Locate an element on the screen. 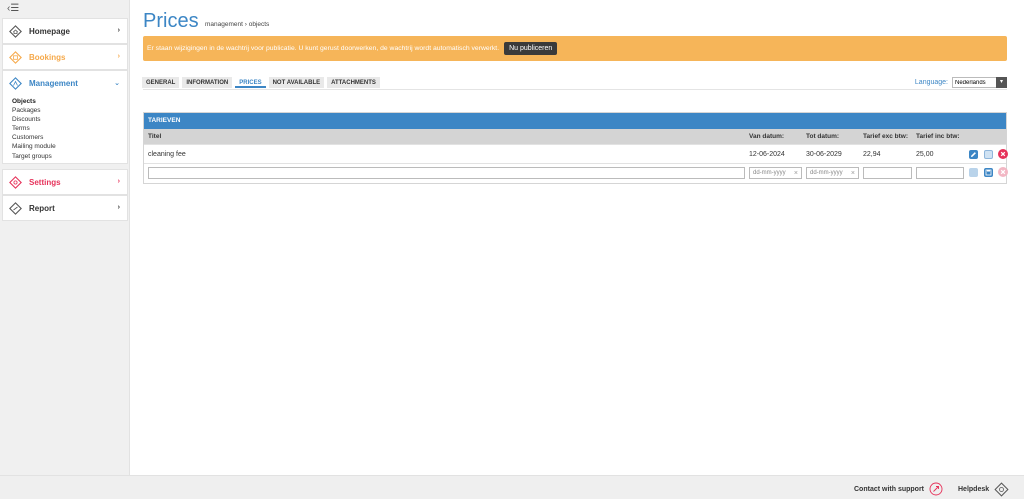 This screenshot has height=499, width=1024. dropdown-arrow-icon: ▾ is located at coordinates (1001, 82).